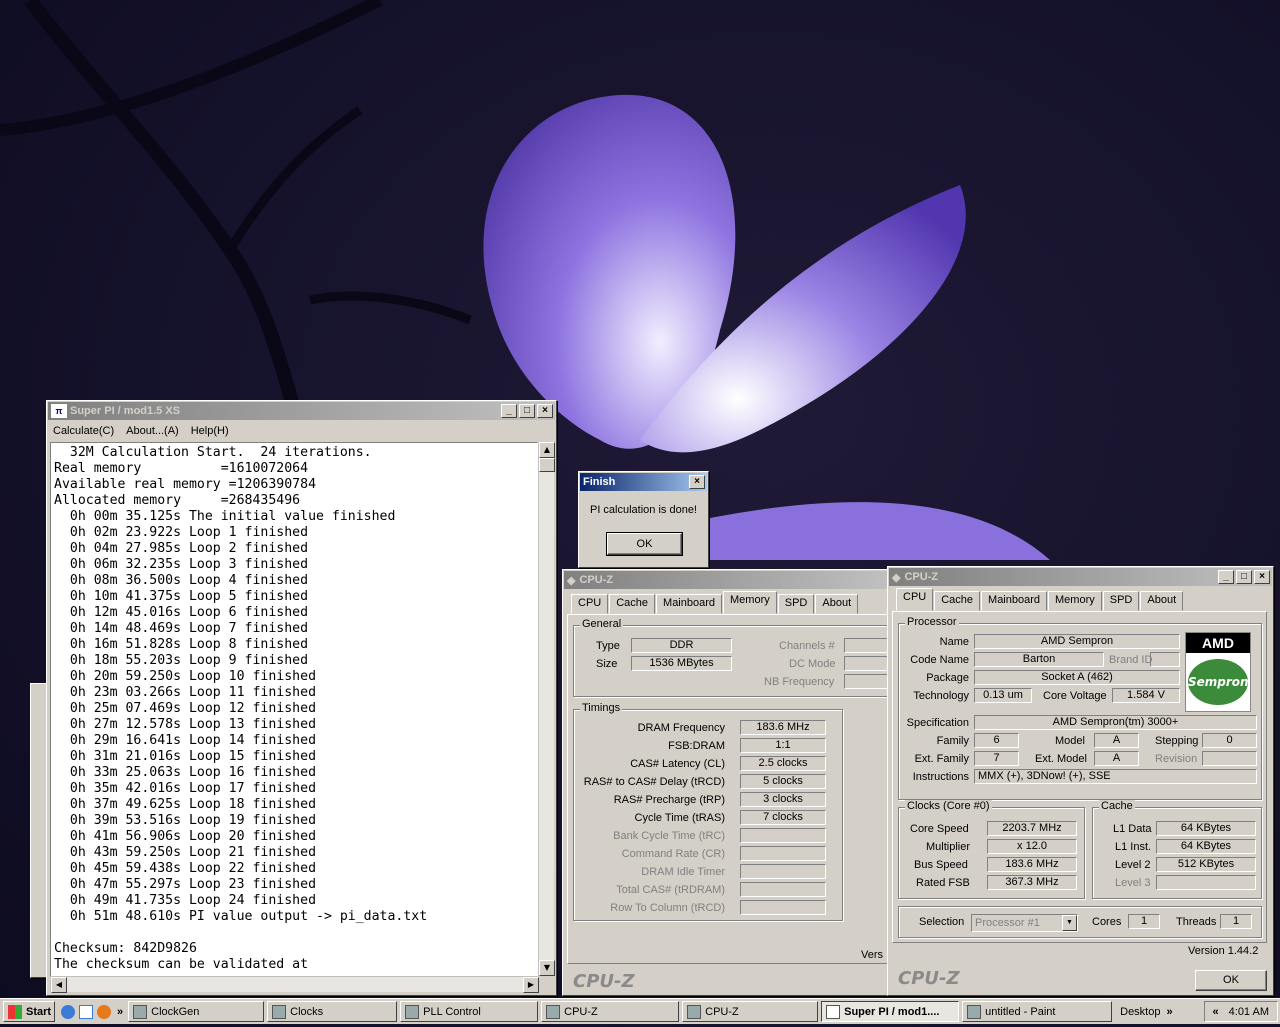 The width and height of the screenshot is (1280, 1027). Describe the element at coordinates (547, 968) in the screenshot. I see `scroll-down-button: ▼` at that location.